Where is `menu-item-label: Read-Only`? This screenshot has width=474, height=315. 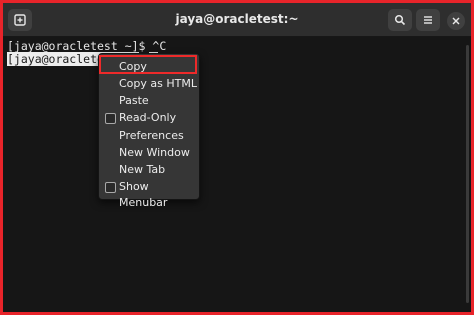
menu-item-label: Read-Only is located at coordinates (148, 117).